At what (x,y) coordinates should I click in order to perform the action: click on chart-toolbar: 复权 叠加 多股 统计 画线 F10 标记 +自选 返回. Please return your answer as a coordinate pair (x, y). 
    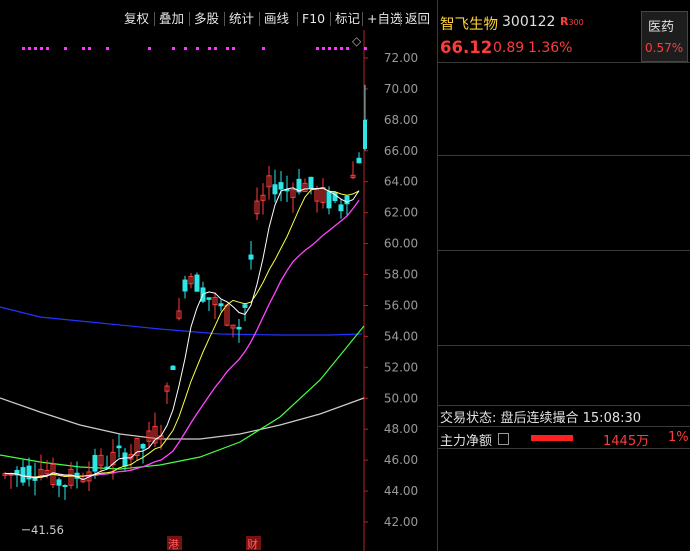
    Looking at the image, I should click on (218, 19).